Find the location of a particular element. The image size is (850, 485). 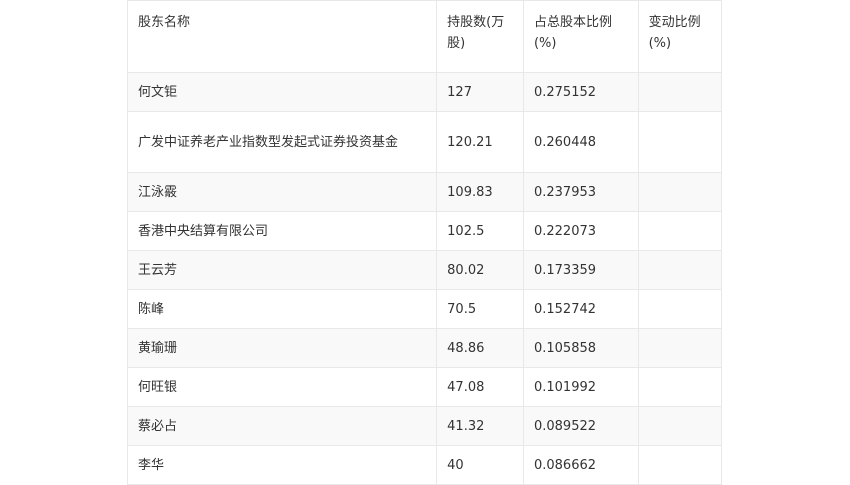

cell-ratio: 0.086662 is located at coordinates (580, 465).